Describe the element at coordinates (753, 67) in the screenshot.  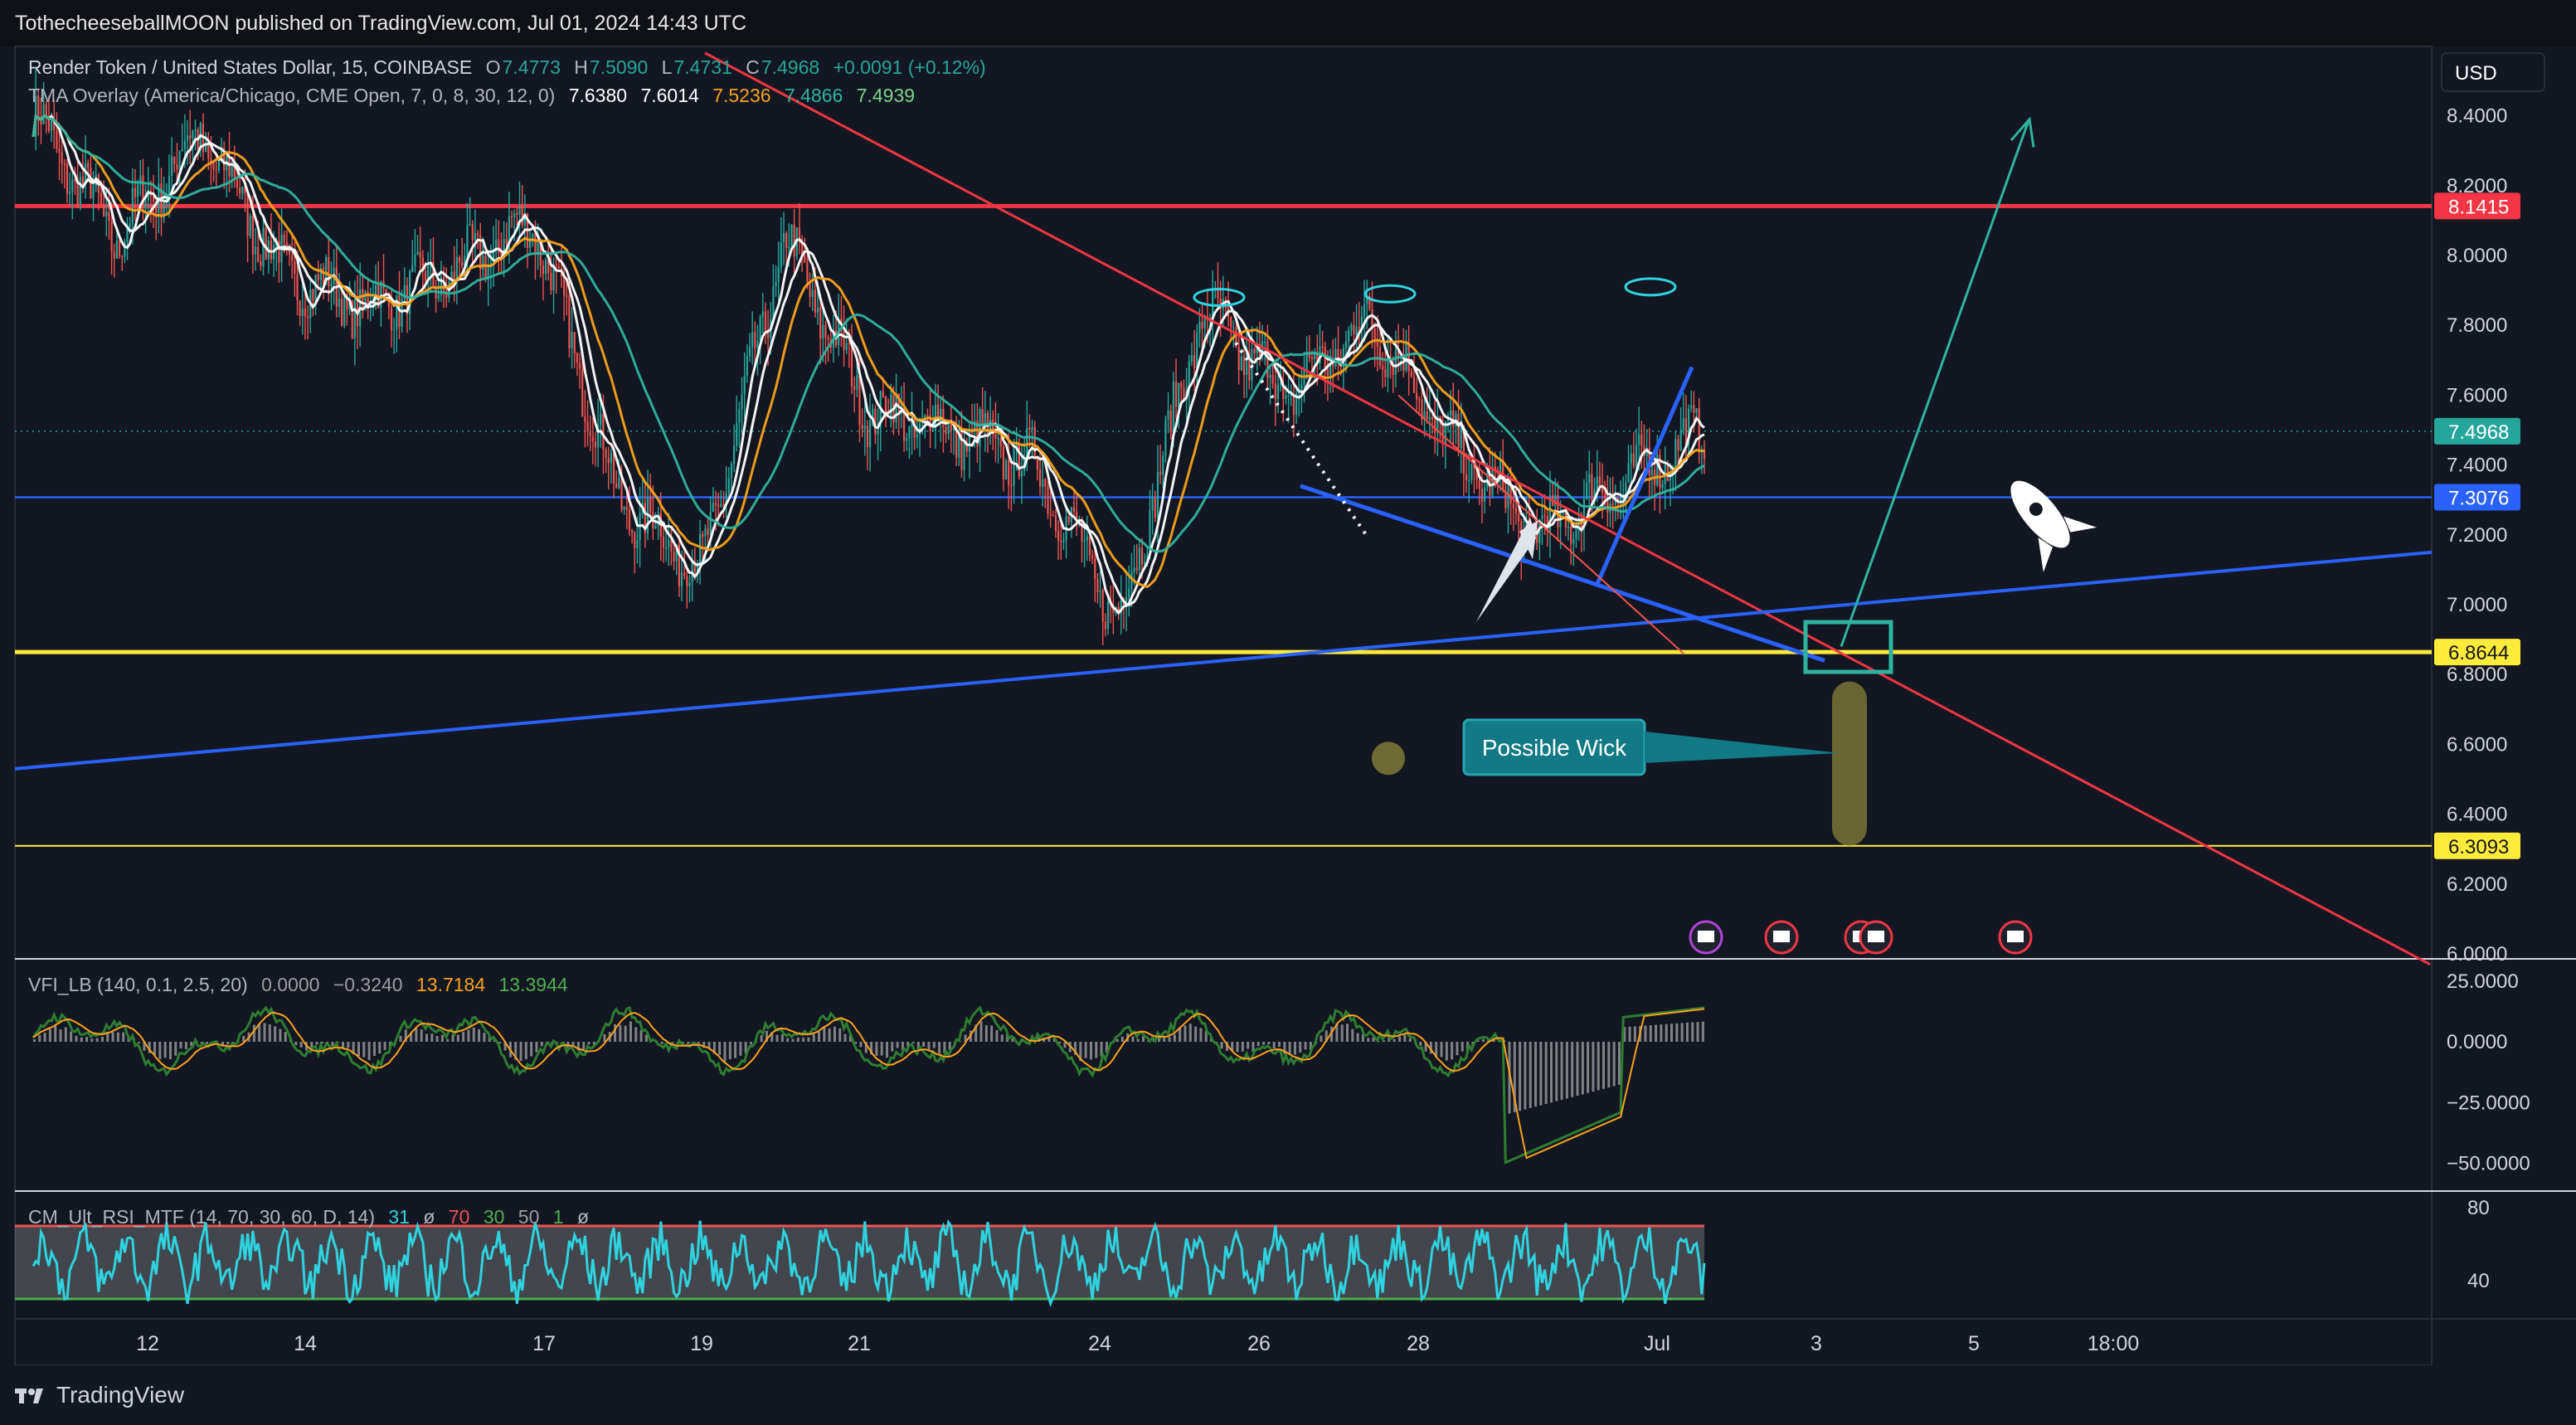
I see `close-label: C` at that location.